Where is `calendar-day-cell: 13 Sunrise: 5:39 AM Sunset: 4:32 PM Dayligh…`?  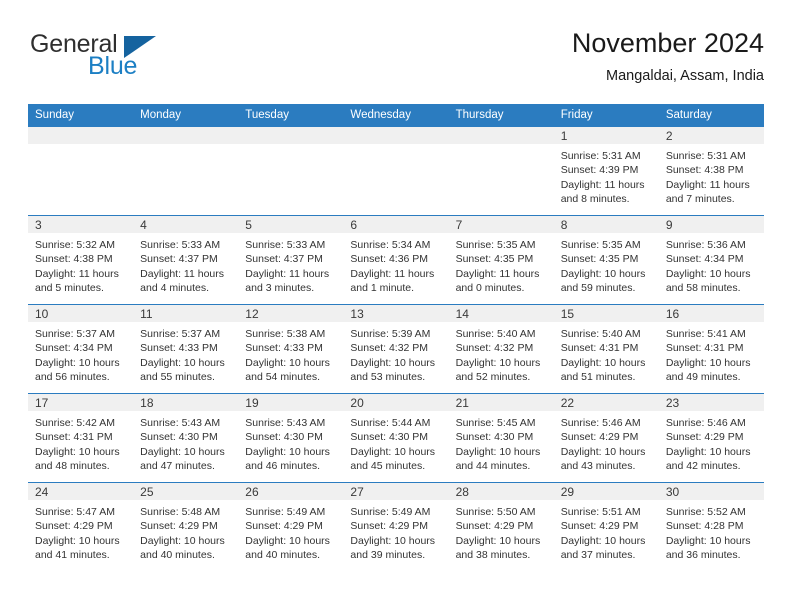 calendar-day-cell: 13 Sunrise: 5:39 AM Sunset: 4:32 PM Dayligh… is located at coordinates (396, 349).